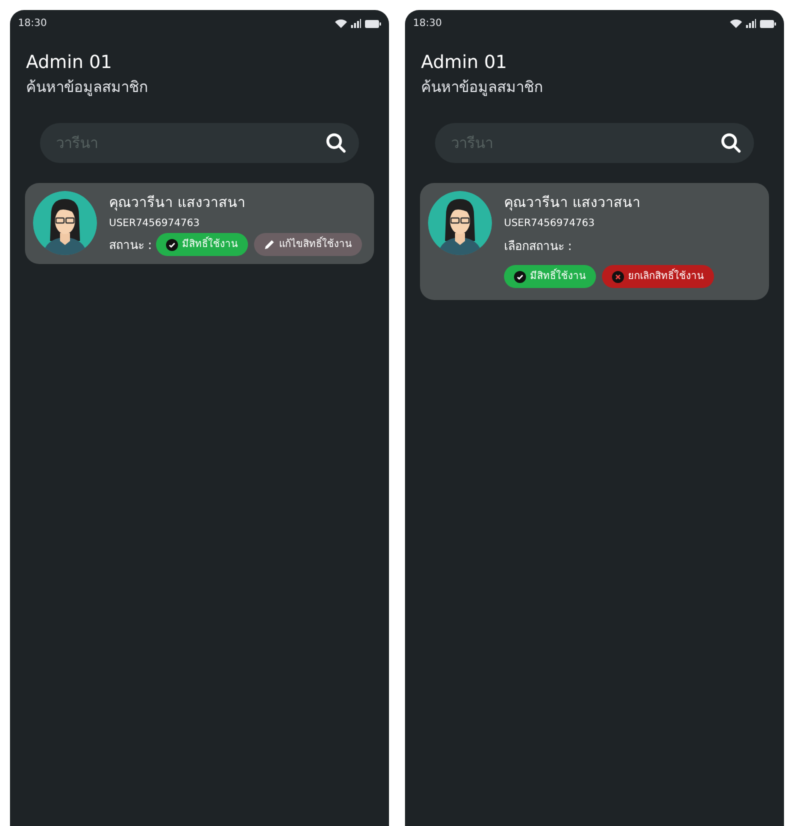  I want to click on status-label: สถานะ :, so click(130, 245).